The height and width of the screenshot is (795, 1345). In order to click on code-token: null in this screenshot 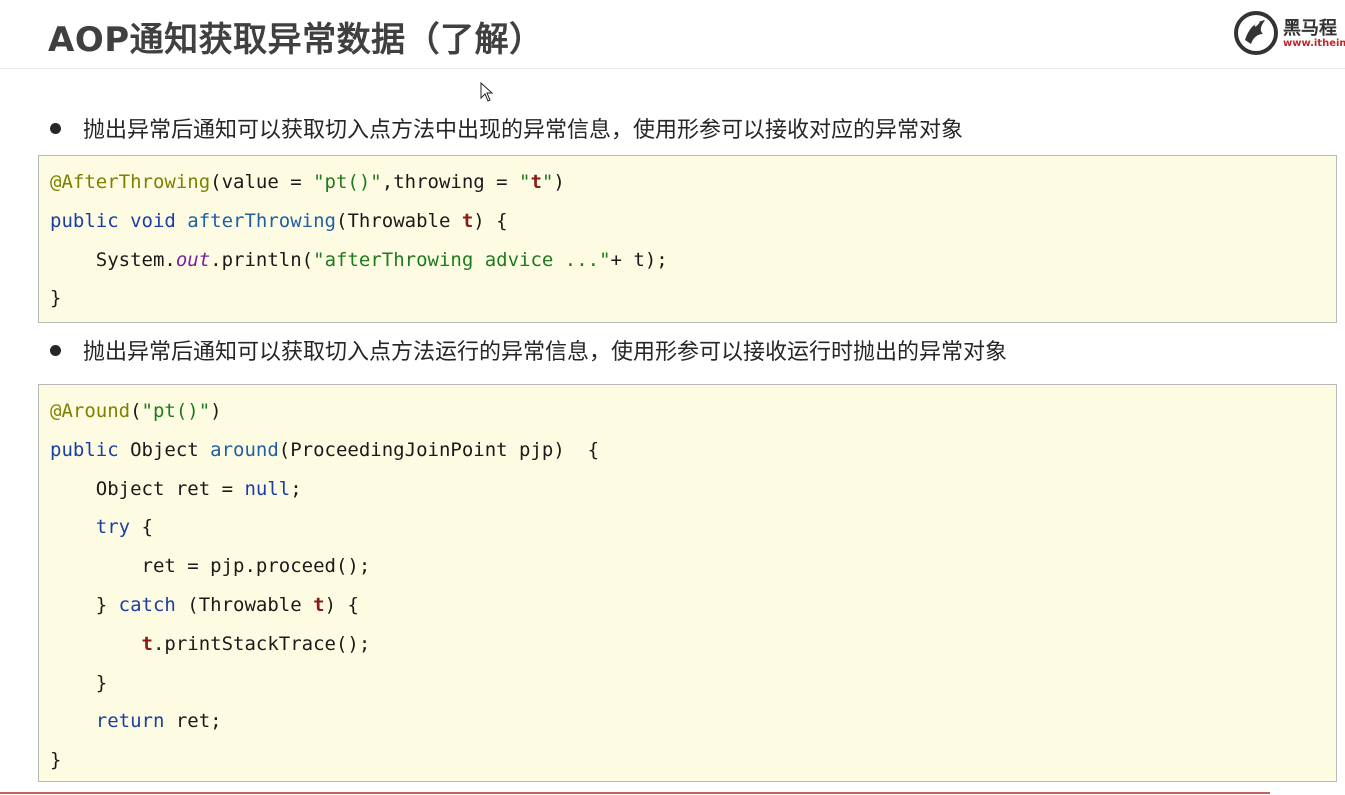, I will do `click(267, 488)`.